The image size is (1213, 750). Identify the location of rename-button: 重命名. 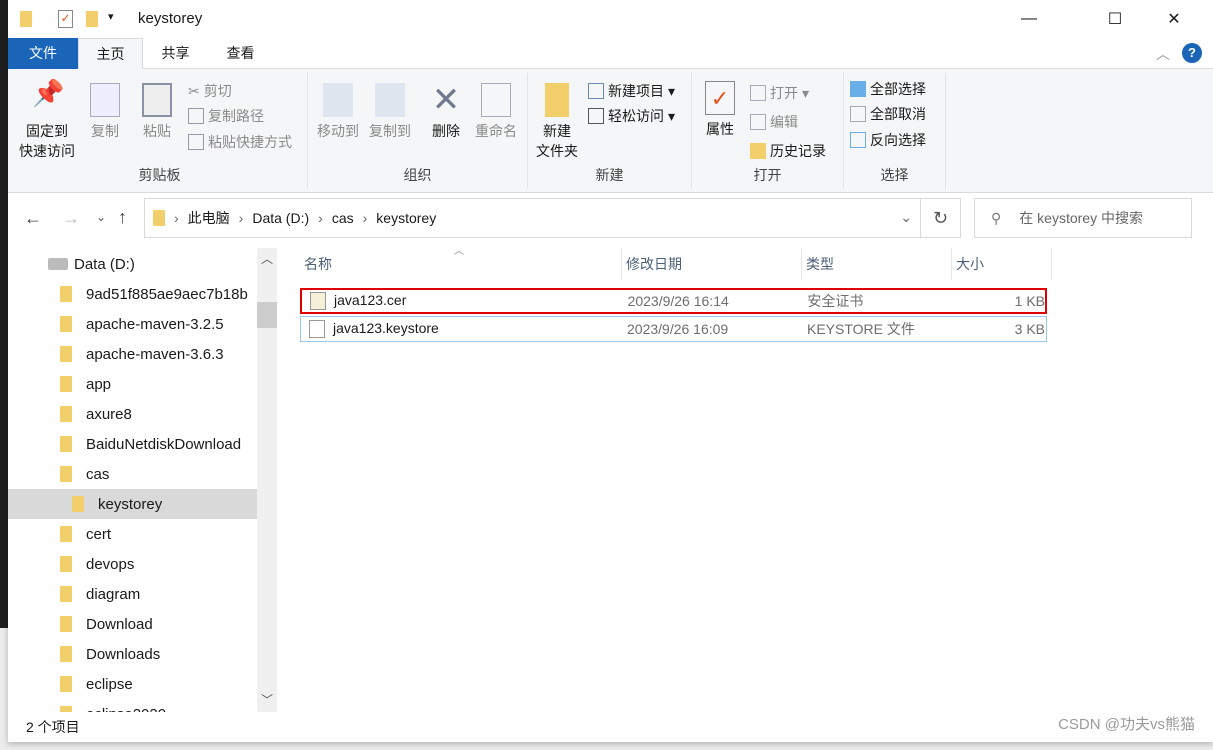
(496, 112).